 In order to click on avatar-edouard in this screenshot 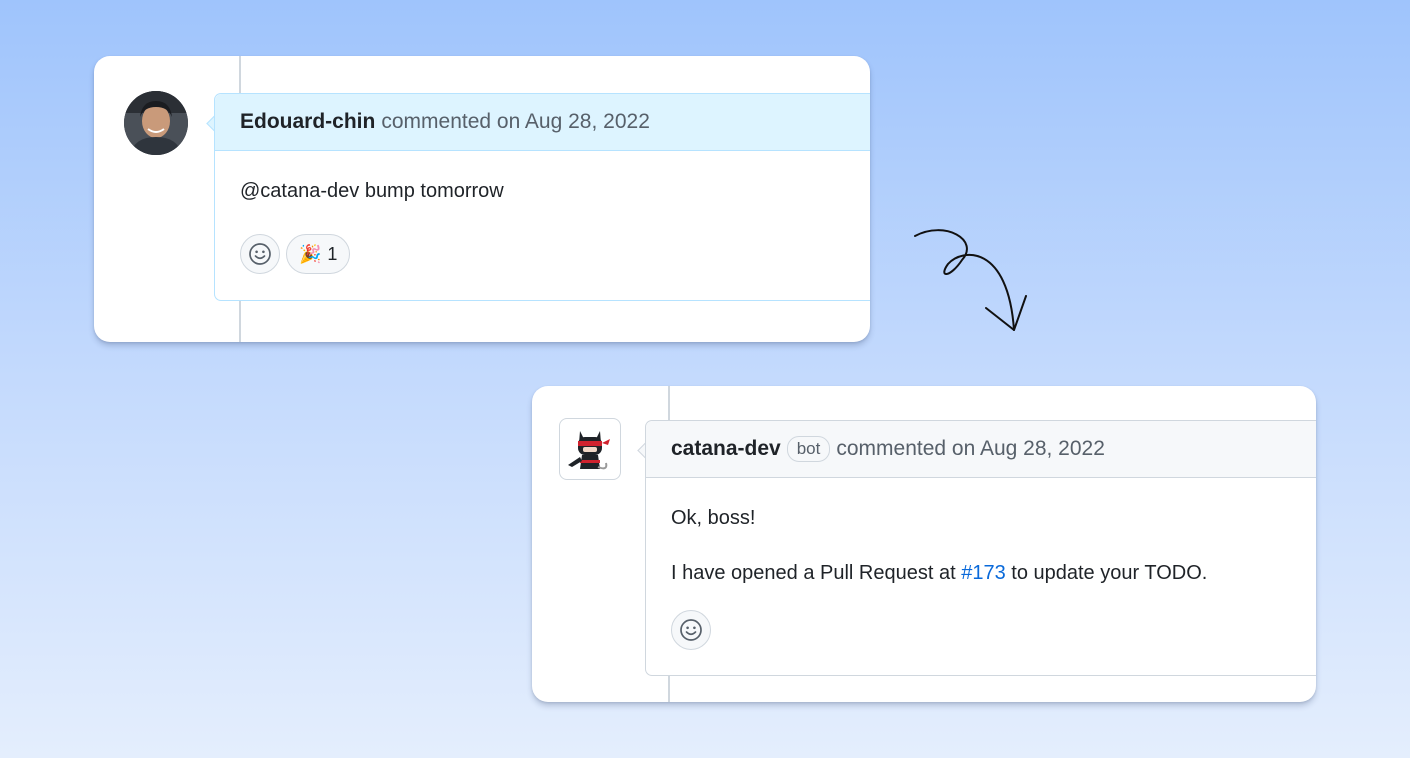, I will do `click(156, 123)`.